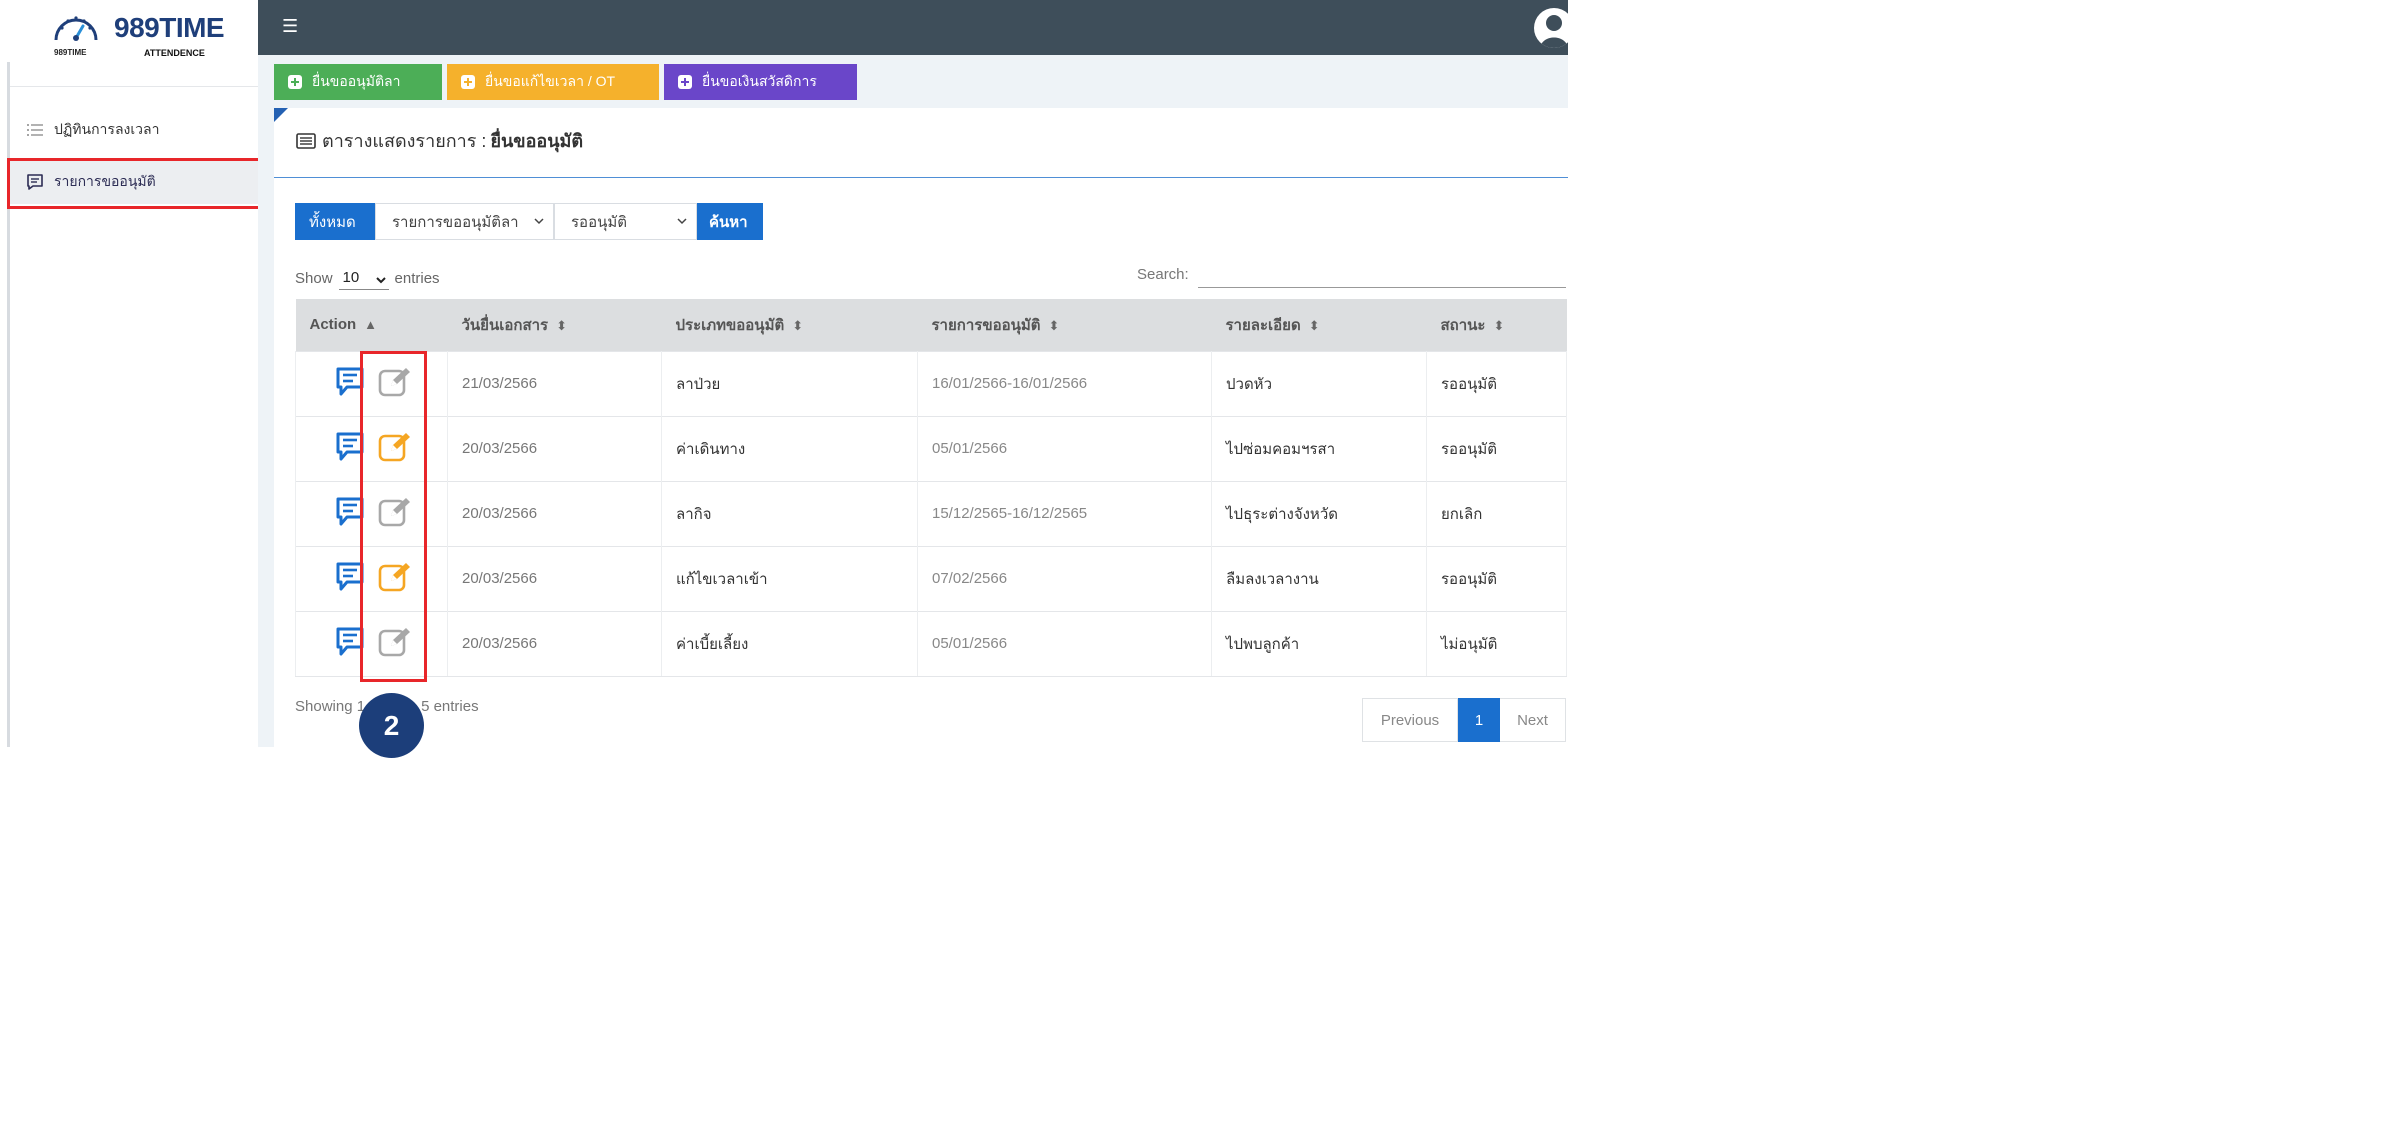 Image resolution: width=2402 pixels, height=1145 pixels. Describe the element at coordinates (789, 513) in the screenshot. I see `type-cell: ลากิจ` at that location.